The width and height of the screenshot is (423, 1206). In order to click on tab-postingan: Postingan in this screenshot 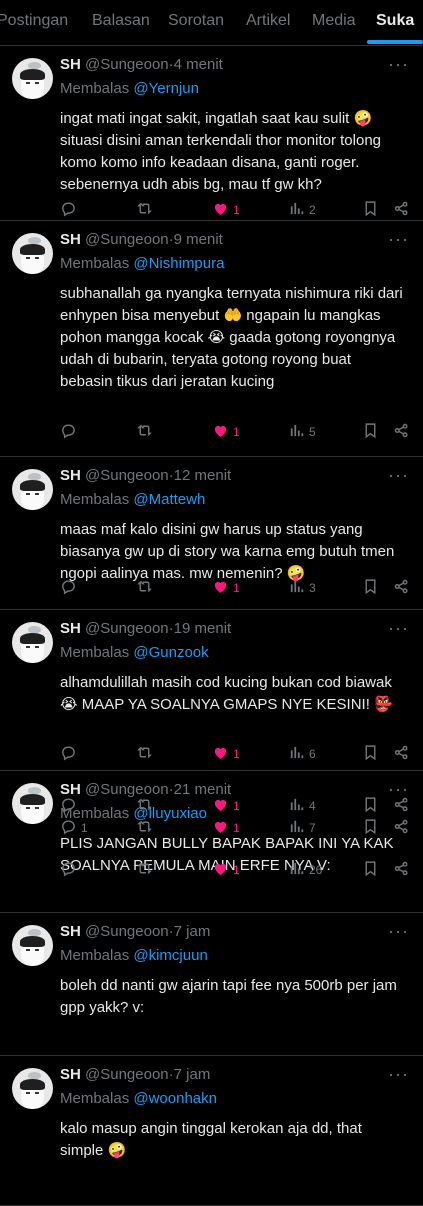, I will do `click(34, 21)`.